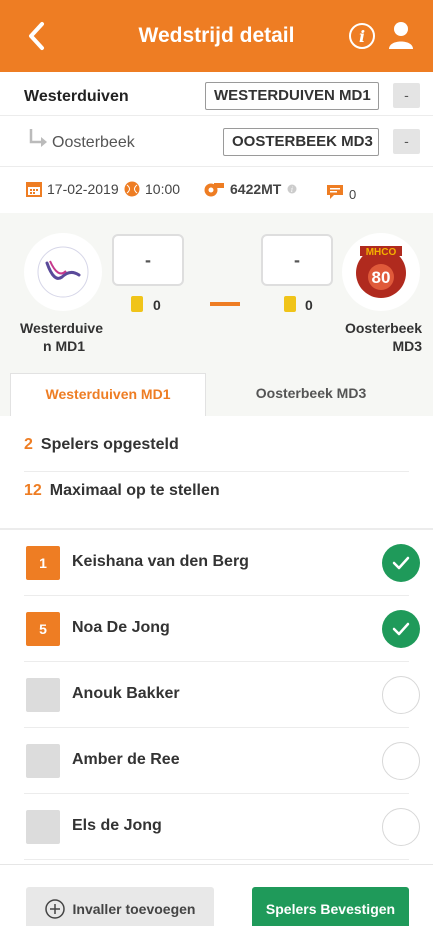  I want to click on home-team-name: Westerduiven, so click(76, 96).